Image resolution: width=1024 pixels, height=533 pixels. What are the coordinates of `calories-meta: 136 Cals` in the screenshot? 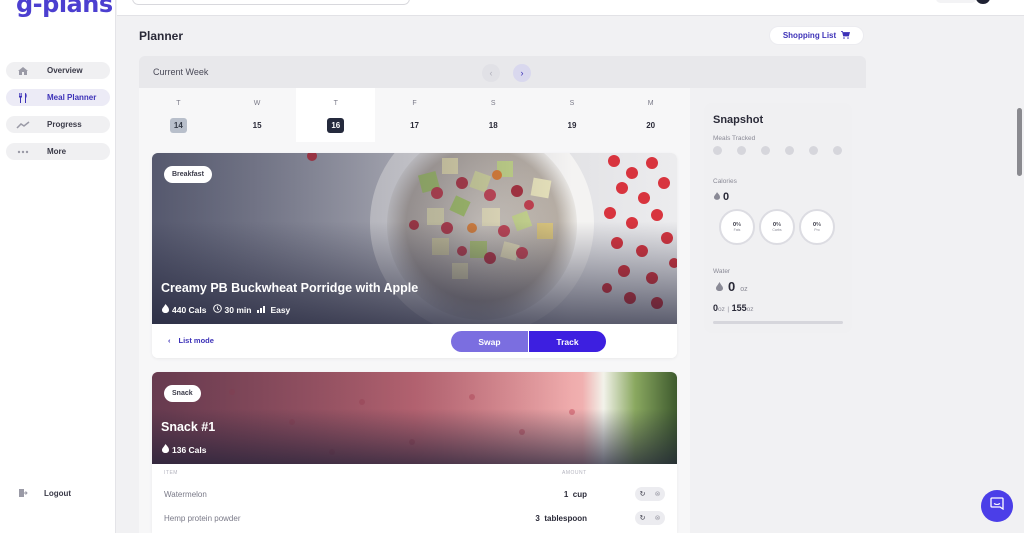 It's located at (184, 449).